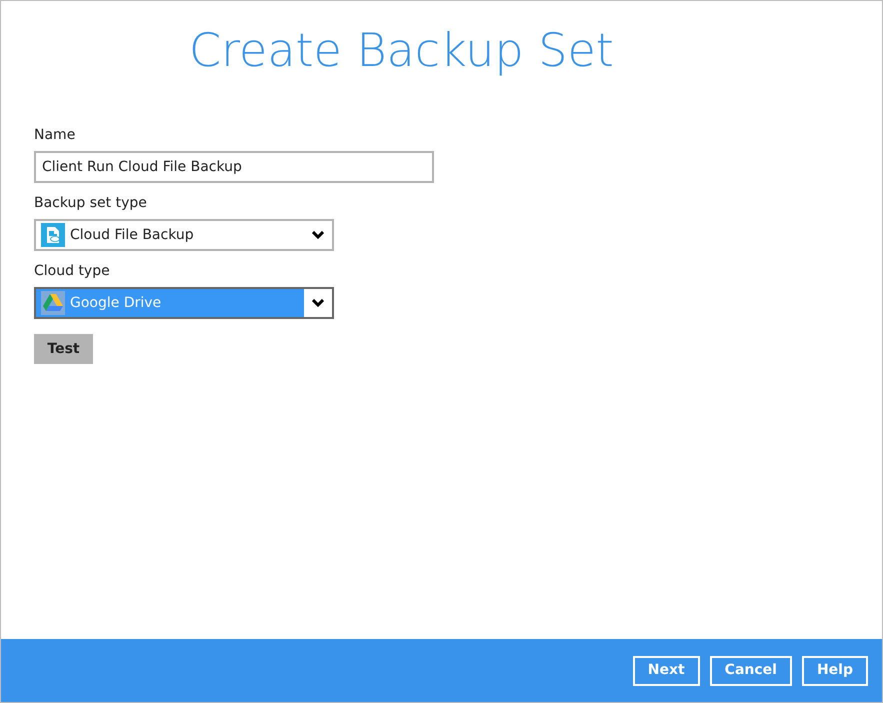 The image size is (883, 703). What do you see at coordinates (116, 303) in the screenshot?
I see `dropdown-value: Google Drive` at bounding box center [116, 303].